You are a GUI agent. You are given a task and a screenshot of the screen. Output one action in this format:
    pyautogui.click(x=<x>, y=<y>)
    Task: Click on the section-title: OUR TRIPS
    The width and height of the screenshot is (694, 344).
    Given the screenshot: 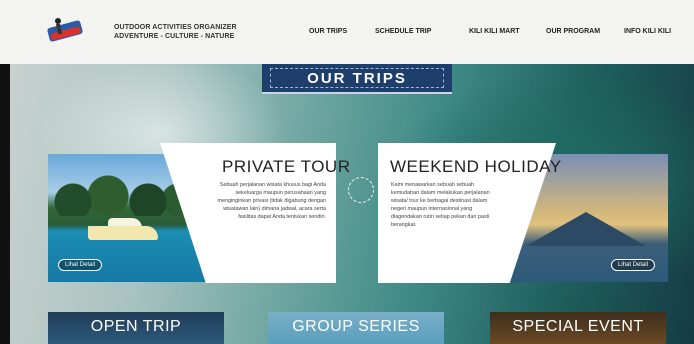 What is the action you would take?
    pyautogui.click(x=357, y=78)
    